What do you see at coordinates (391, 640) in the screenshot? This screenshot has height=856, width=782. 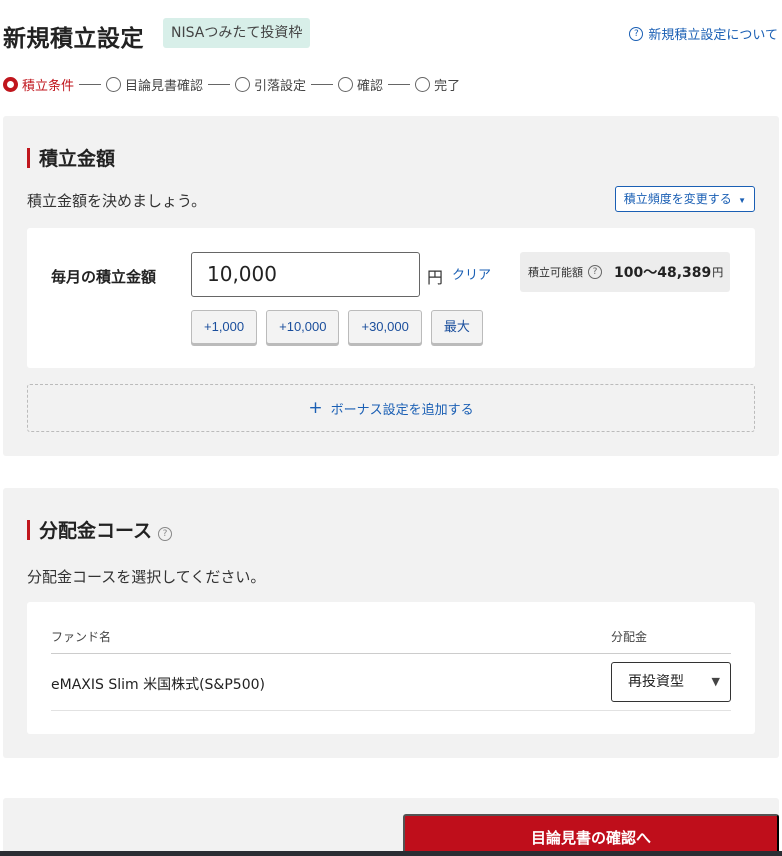 I see `table-header: ファンド名 分配金` at bounding box center [391, 640].